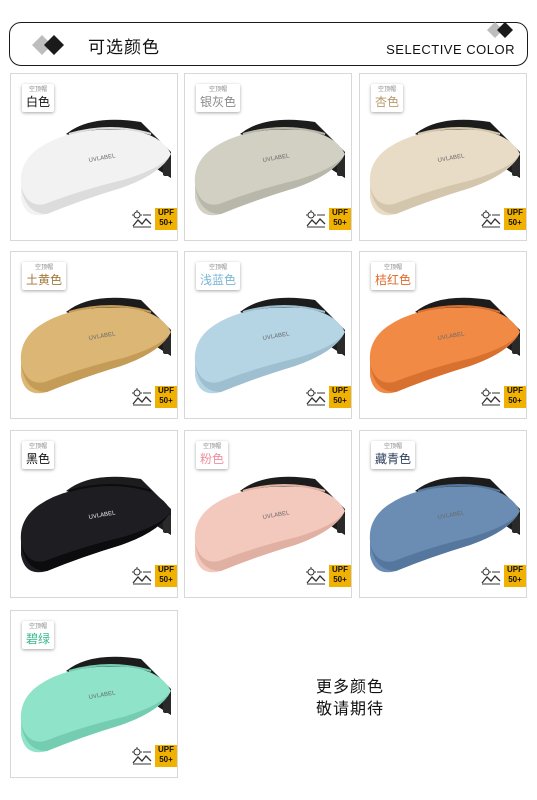 This screenshot has height=800, width=537. Describe the element at coordinates (218, 102) in the screenshot. I see `color-name: 银灰色` at that location.